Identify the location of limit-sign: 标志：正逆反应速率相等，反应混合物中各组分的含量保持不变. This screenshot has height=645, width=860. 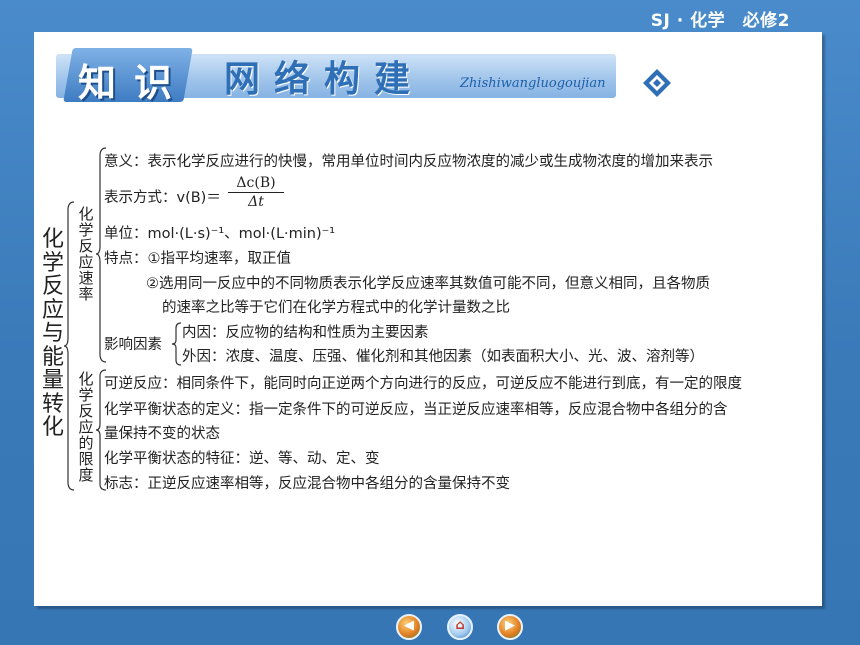
(307, 484).